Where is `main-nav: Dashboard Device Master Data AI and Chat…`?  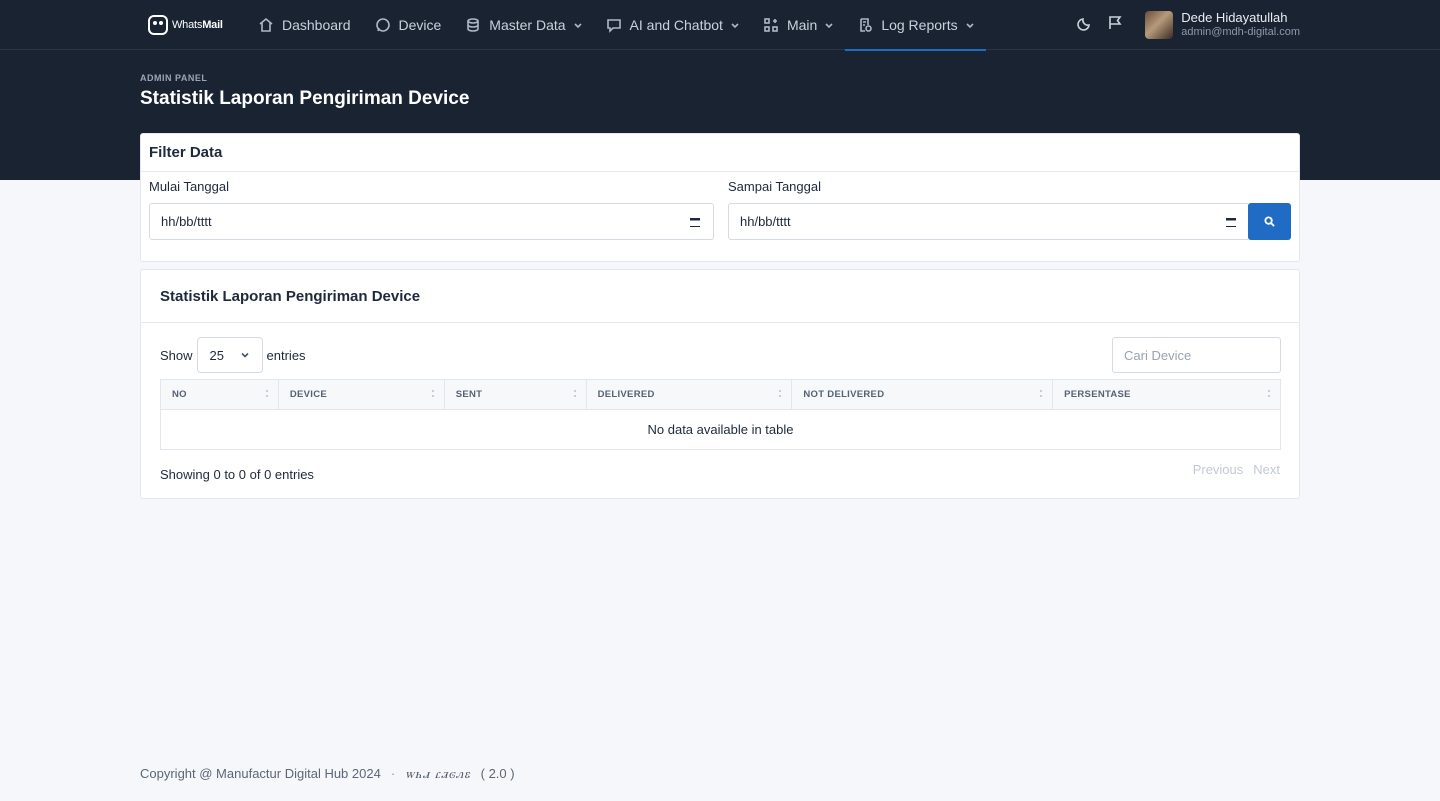 main-nav: Dashboard Device Master Data AI and Chat… is located at coordinates (622, 25).